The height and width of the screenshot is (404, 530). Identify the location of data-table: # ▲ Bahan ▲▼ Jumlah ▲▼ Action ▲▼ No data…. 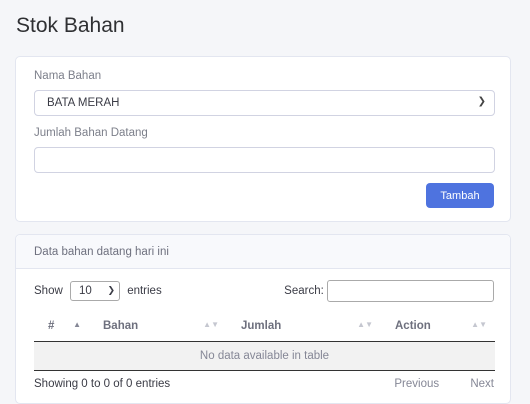
(264, 341).